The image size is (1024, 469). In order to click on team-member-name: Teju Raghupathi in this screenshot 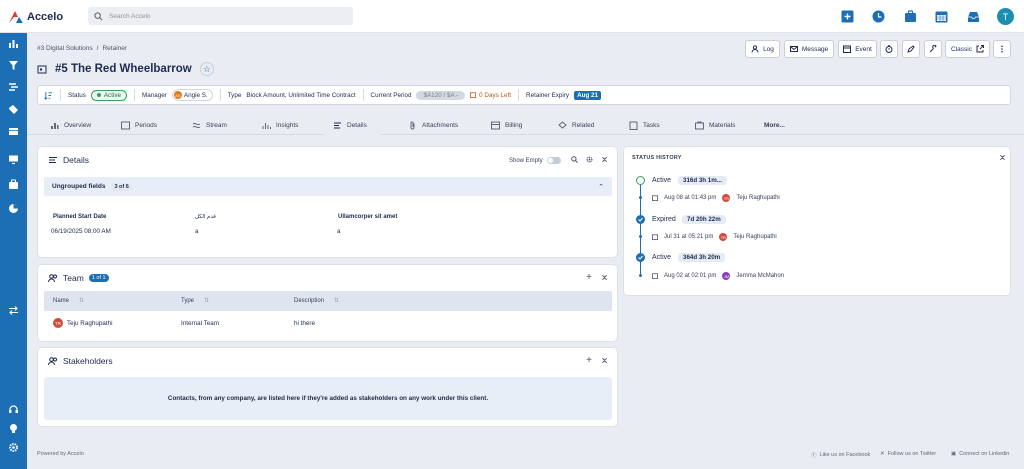, I will do `click(90, 323)`.